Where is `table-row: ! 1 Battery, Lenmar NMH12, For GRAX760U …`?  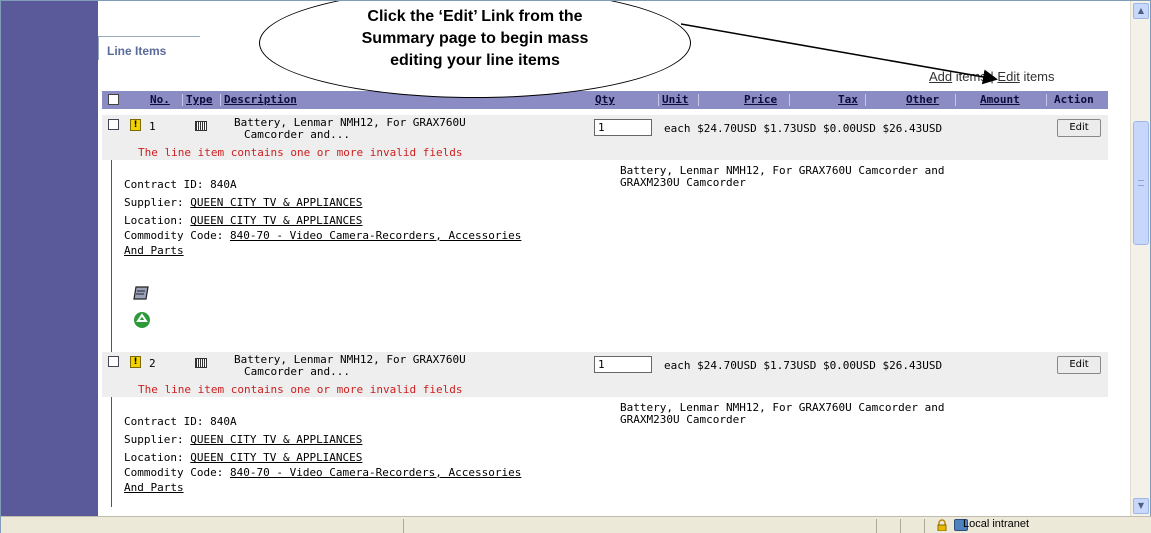 table-row: ! 1 Battery, Lenmar NMH12, For GRAX760U … is located at coordinates (605, 137).